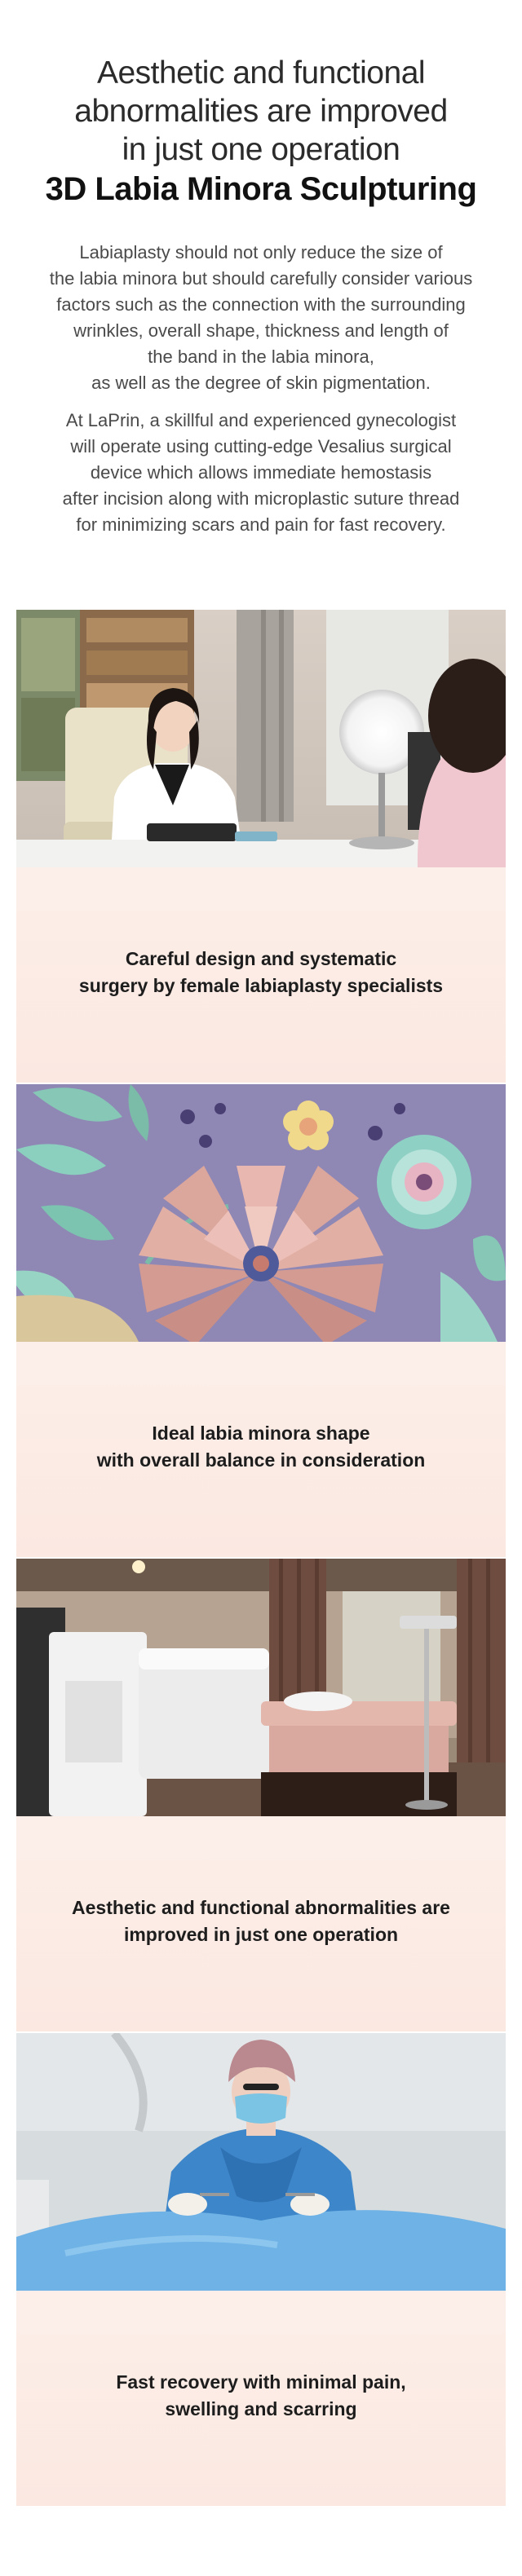 The height and width of the screenshot is (2576, 522). I want to click on procedure-heading: 3D Labia Minora Sculpturing, so click(261, 189).